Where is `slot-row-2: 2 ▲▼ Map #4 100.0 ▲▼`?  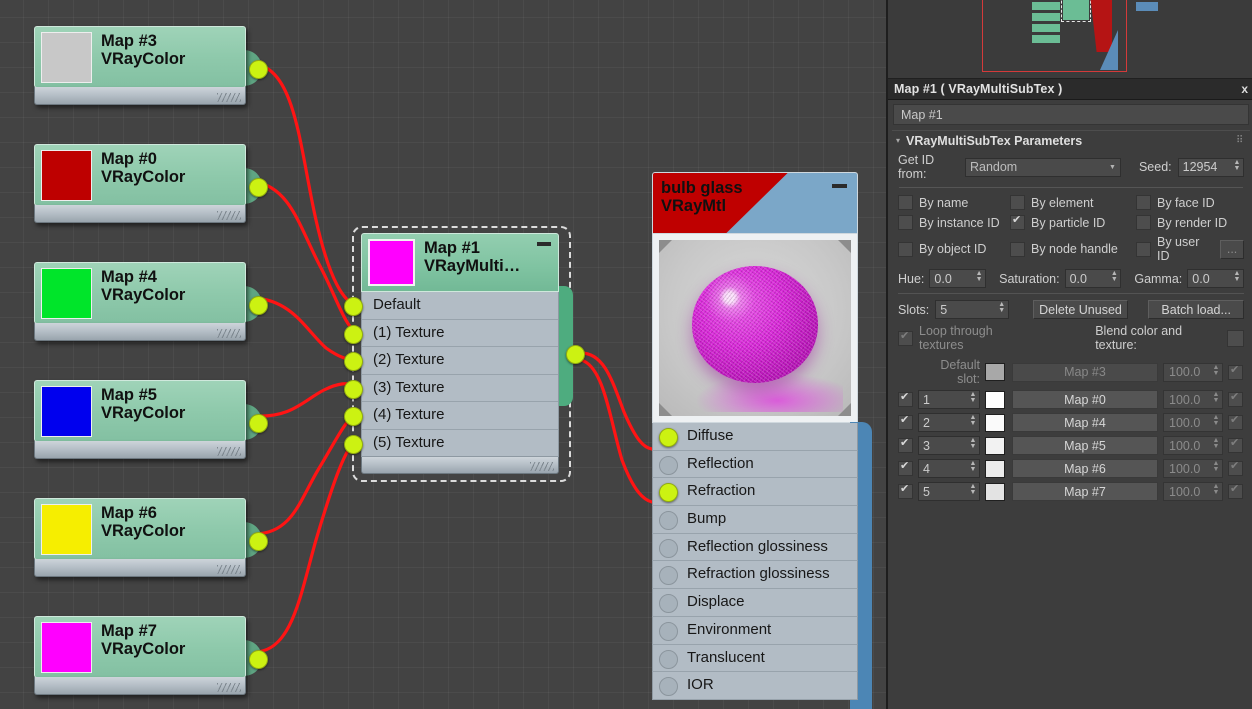
slot-row-2: 2 ▲▼ Map #4 100.0 ▲▼ is located at coordinates (1071, 422).